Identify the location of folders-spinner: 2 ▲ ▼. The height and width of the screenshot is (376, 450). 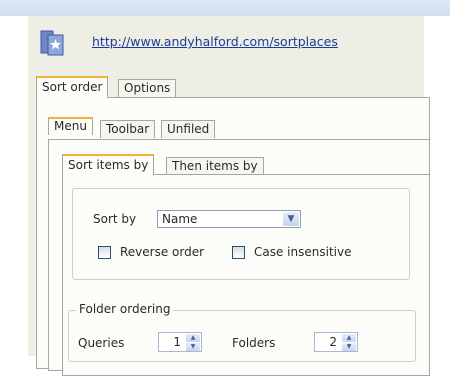
(336, 342).